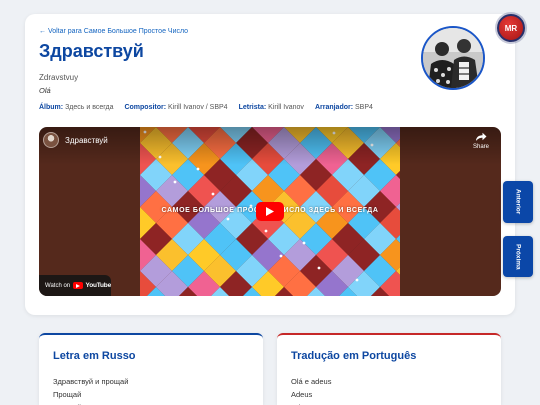  Describe the element at coordinates (51, 107) in the screenshot. I see `meta-album-label: Álbum:` at that location.